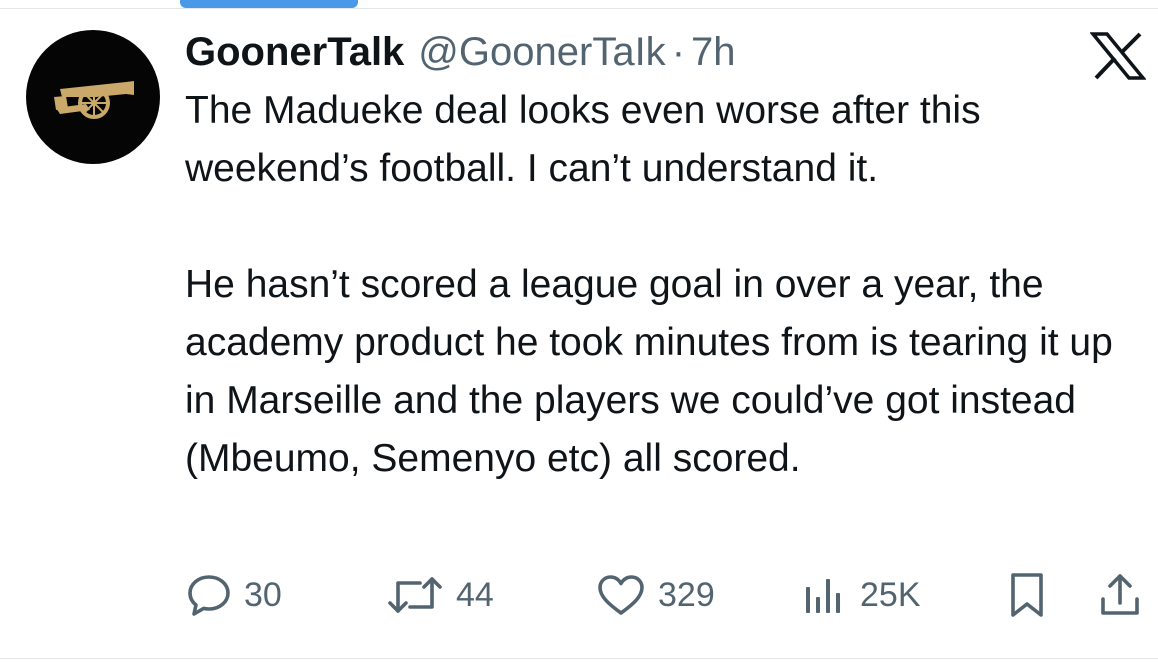  Describe the element at coordinates (475, 594) in the screenshot. I see `repost-count: 44` at that location.